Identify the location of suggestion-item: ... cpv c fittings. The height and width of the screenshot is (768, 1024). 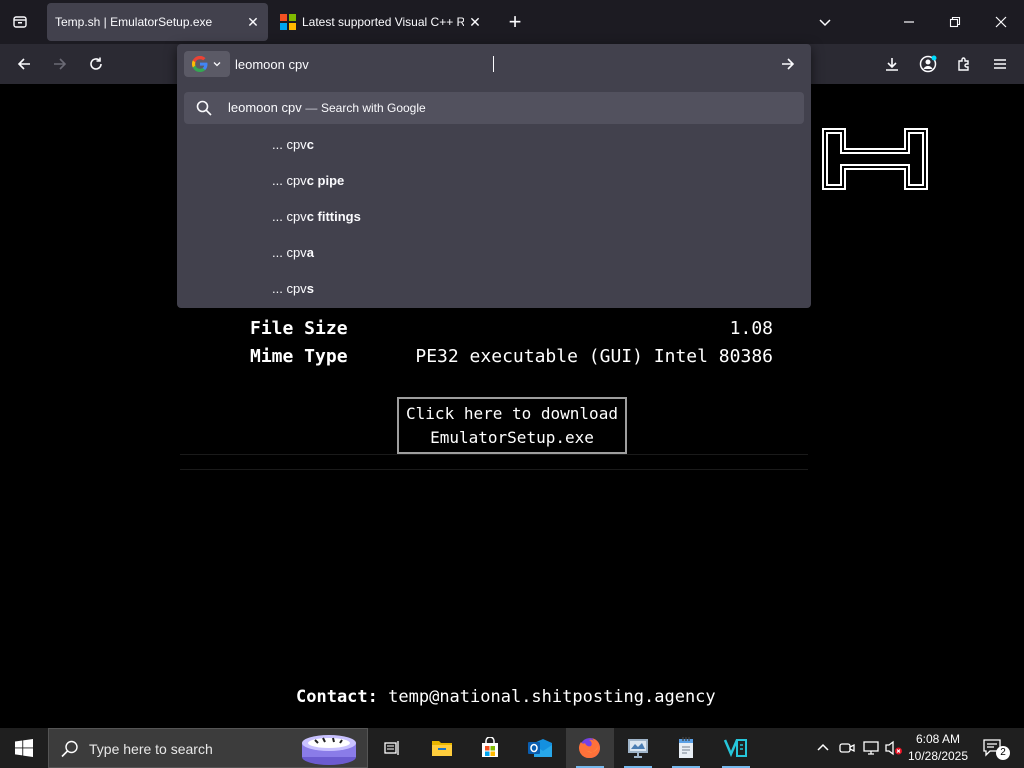
(316, 216).